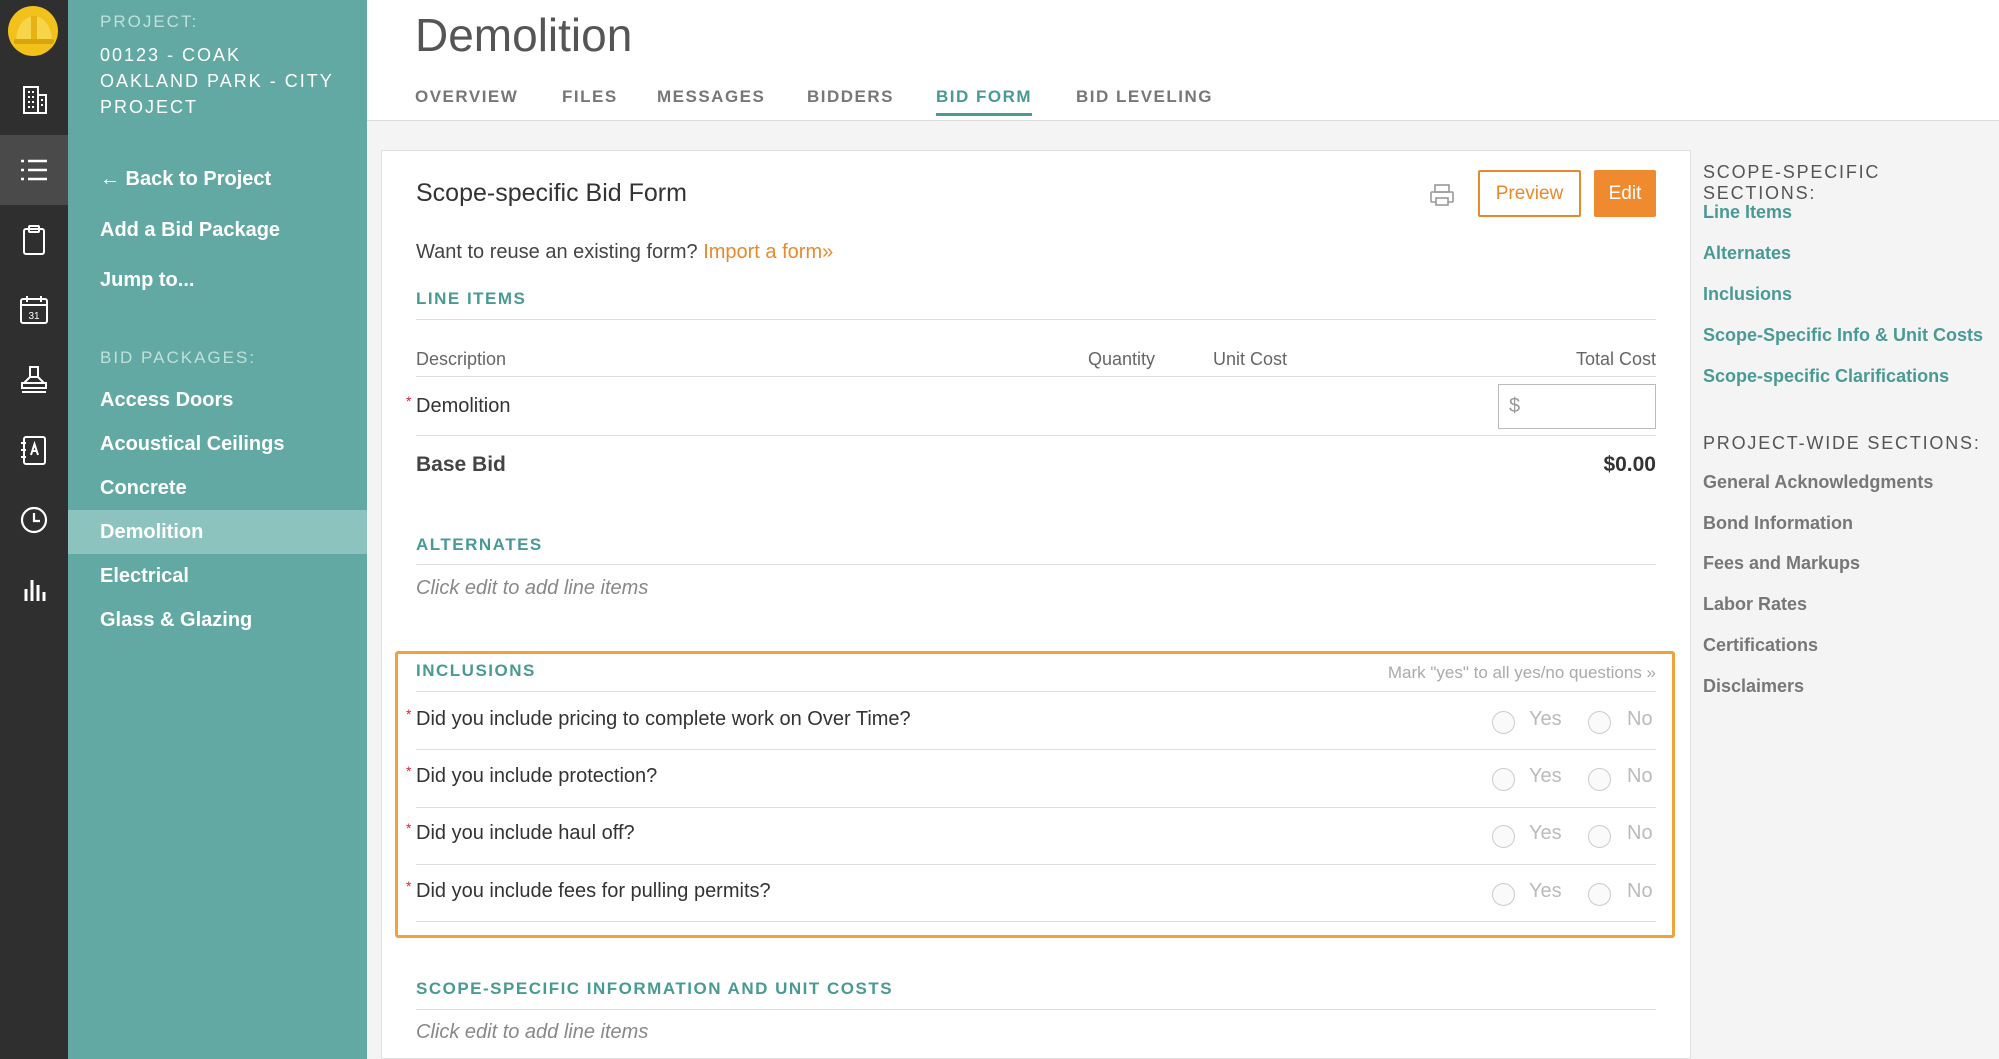  I want to click on nav-line-items: Line Items, so click(1747, 212).